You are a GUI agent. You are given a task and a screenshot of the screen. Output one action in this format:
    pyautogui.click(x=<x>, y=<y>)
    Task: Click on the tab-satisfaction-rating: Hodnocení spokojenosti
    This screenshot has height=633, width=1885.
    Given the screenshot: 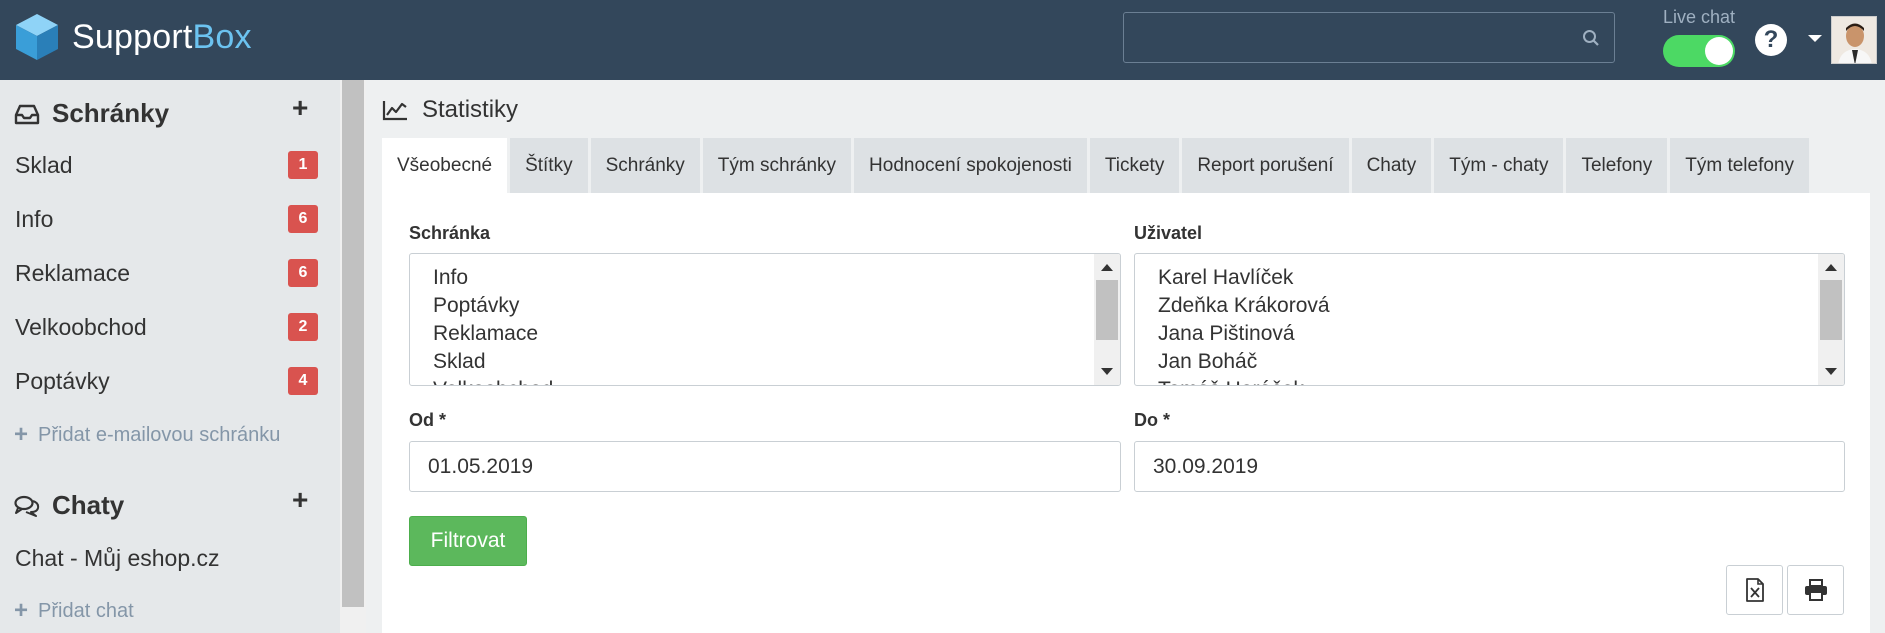 What is the action you would take?
    pyautogui.click(x=970, y=165)
    